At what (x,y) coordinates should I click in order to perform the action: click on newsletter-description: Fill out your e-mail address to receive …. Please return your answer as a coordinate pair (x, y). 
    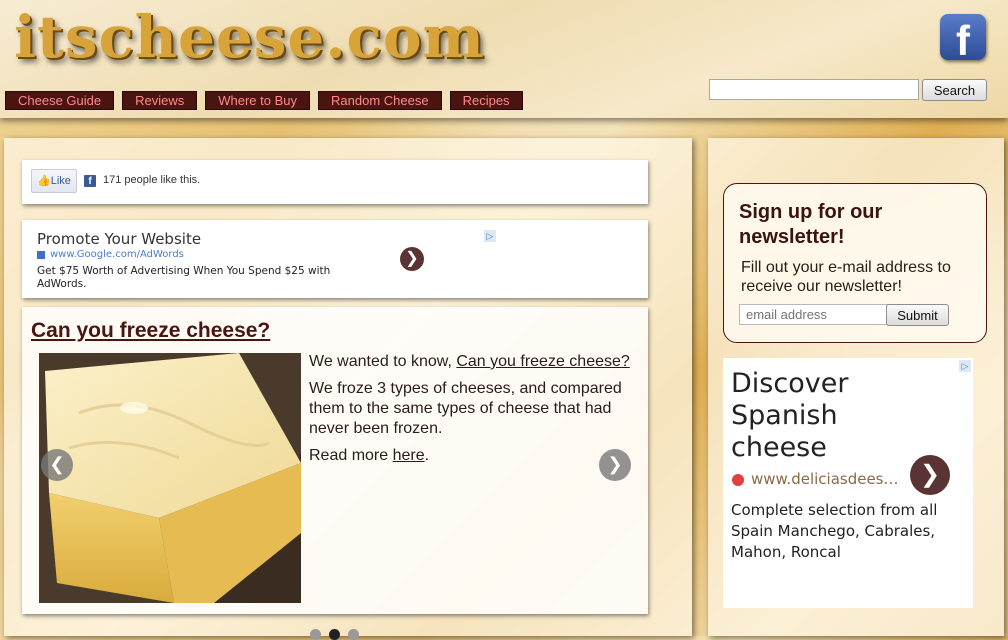
    Looking at the image, I should click on (846, 277).